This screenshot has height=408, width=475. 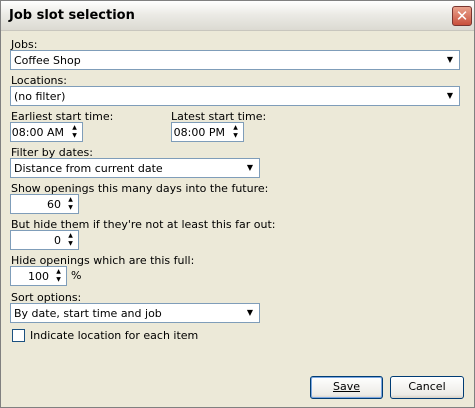 I want to click on hide-full-input: 100 ▲ ▼, so click(x=38, y=276).